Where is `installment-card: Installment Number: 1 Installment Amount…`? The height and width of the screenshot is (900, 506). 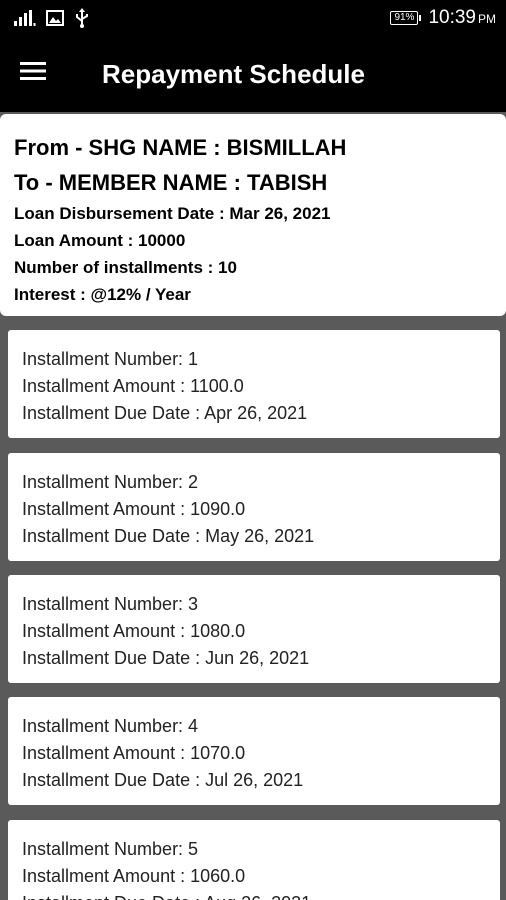 installment-card: Installment Number: 1 Installment Amount… is located at coordinates (254, 384).